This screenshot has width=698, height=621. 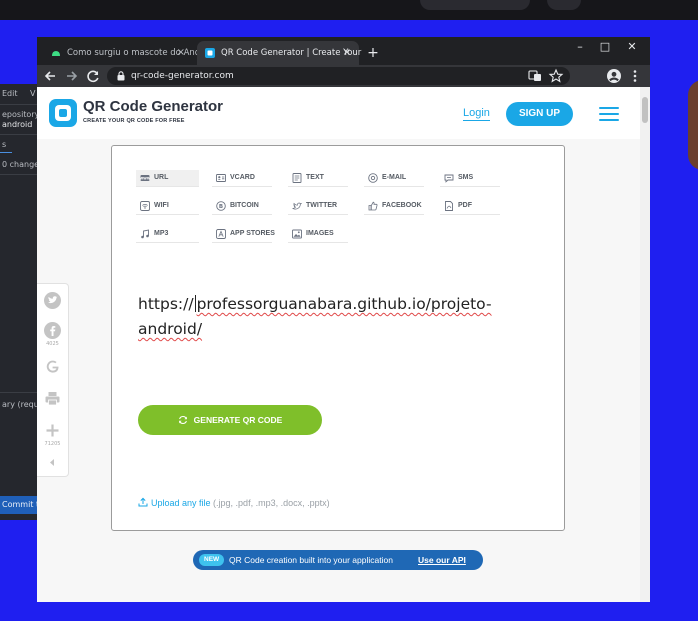 What do you see at coordinates (182, 76) in the screenshot?
I see `url-text: qr-code-generator.com` at bounding box center [182, 76].